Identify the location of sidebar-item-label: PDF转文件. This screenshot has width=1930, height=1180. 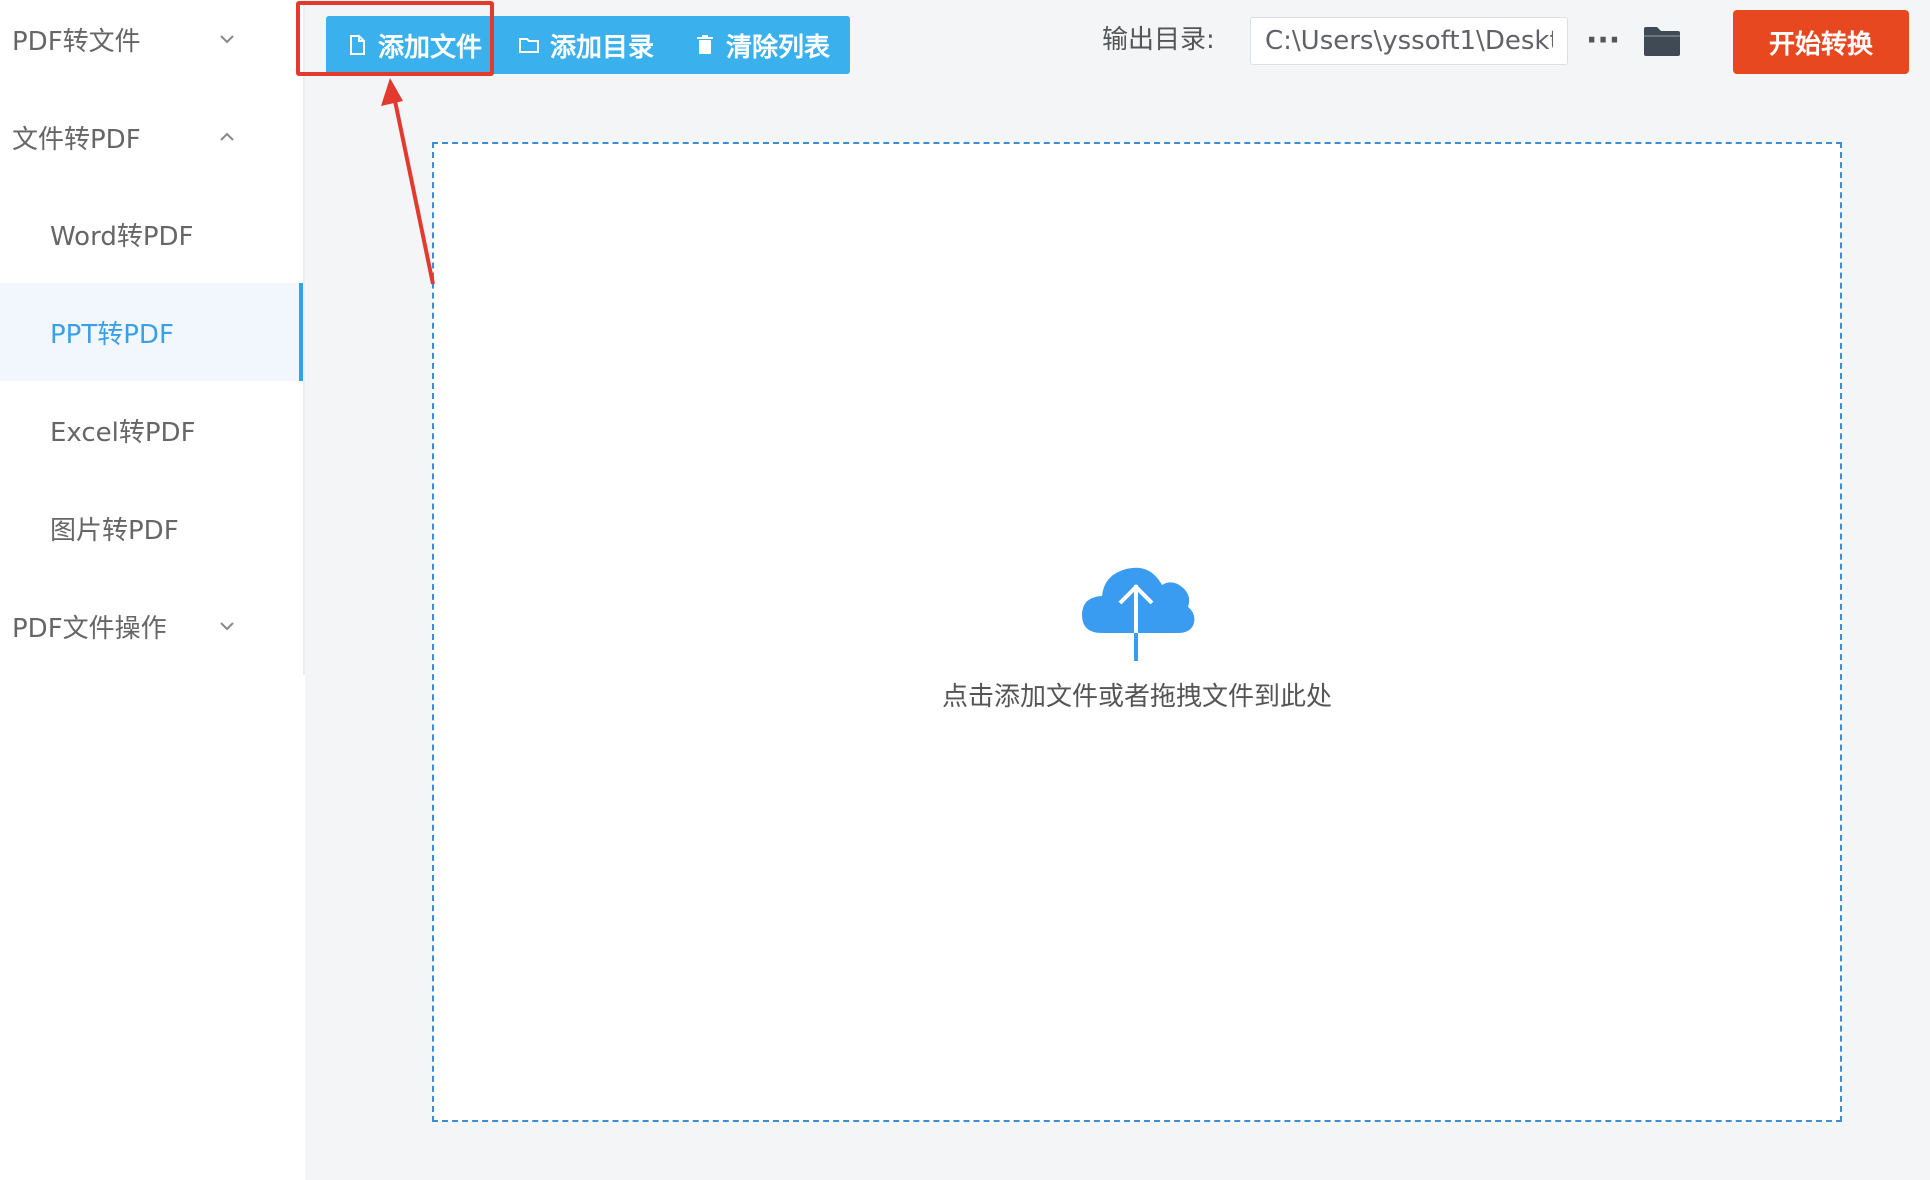
(76, 41).